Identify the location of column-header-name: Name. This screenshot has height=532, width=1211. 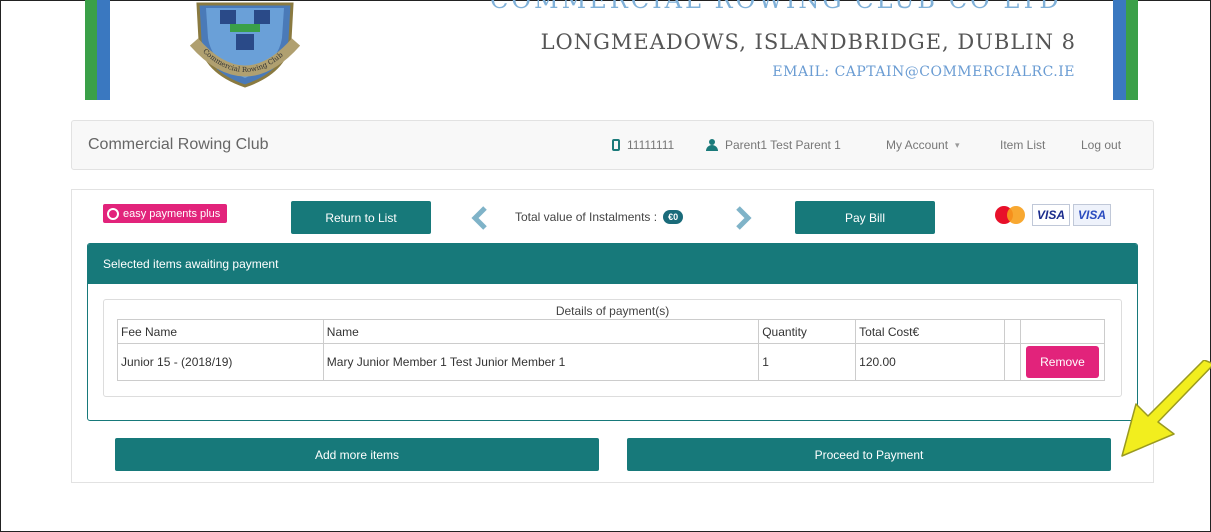
(541, 331).